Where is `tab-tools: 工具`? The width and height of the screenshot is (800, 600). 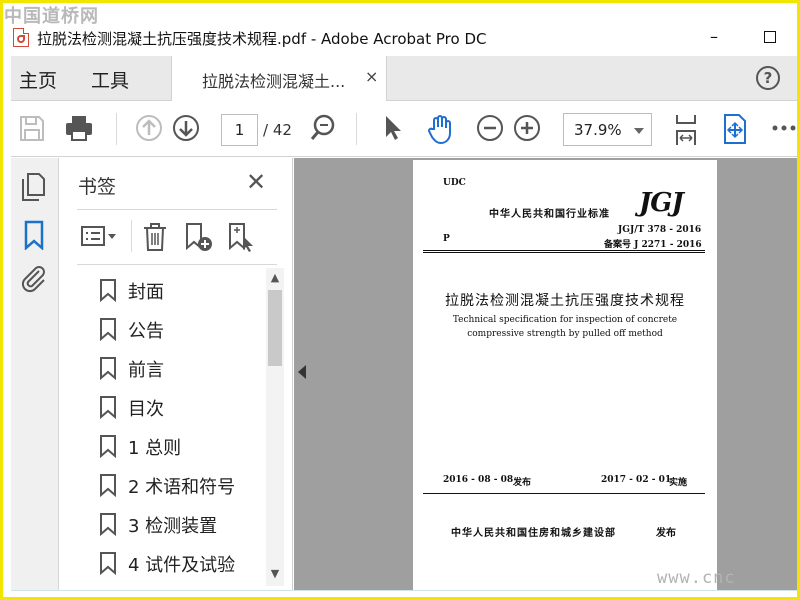 tab-tools: 工具 is located at coordinates (110, 79).